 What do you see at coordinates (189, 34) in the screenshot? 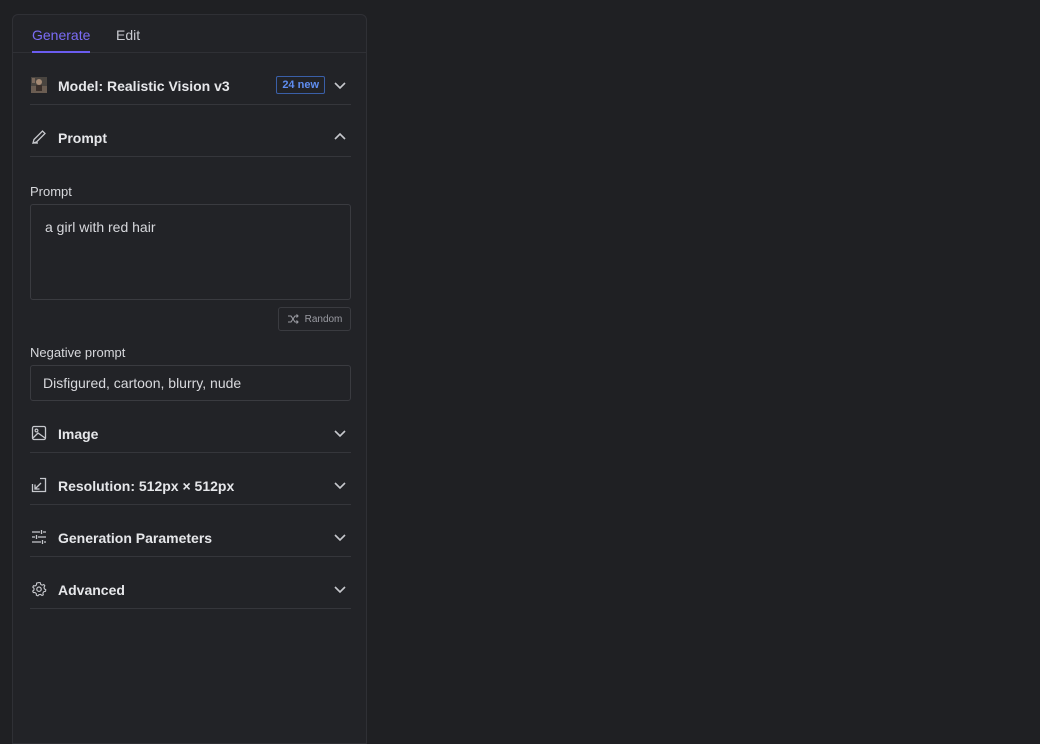
I see `tab-bar: Generate Edit` at bounding box center [189, 34].